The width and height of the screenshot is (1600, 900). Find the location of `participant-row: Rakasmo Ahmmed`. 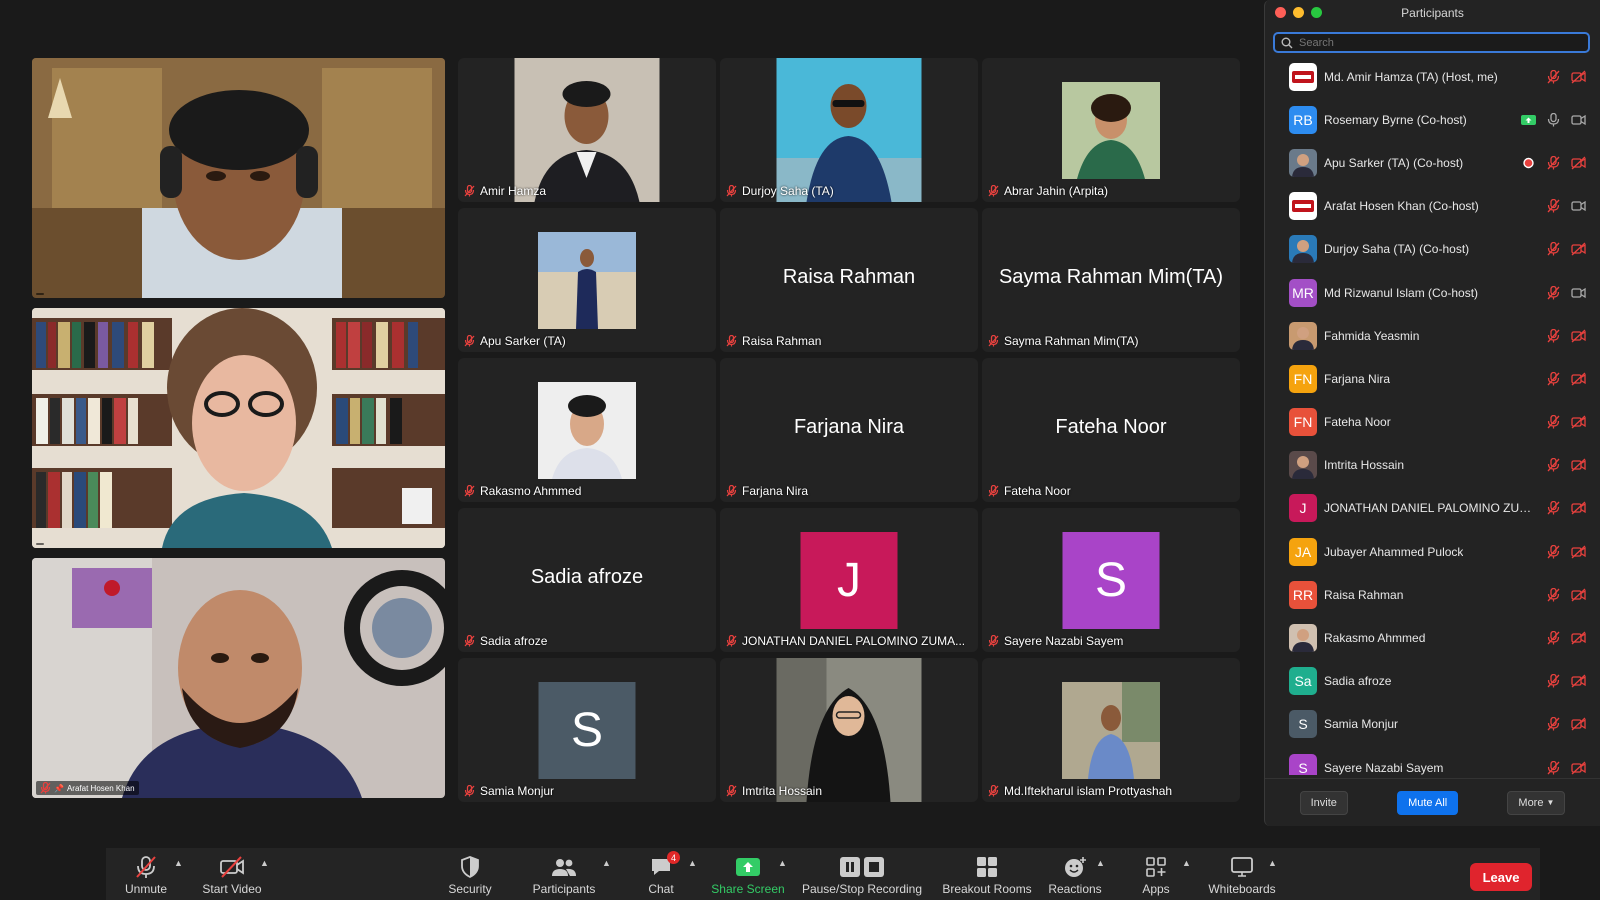

participant-row: Rakasmo Ahmmed is located at coordinates (1432, 637).